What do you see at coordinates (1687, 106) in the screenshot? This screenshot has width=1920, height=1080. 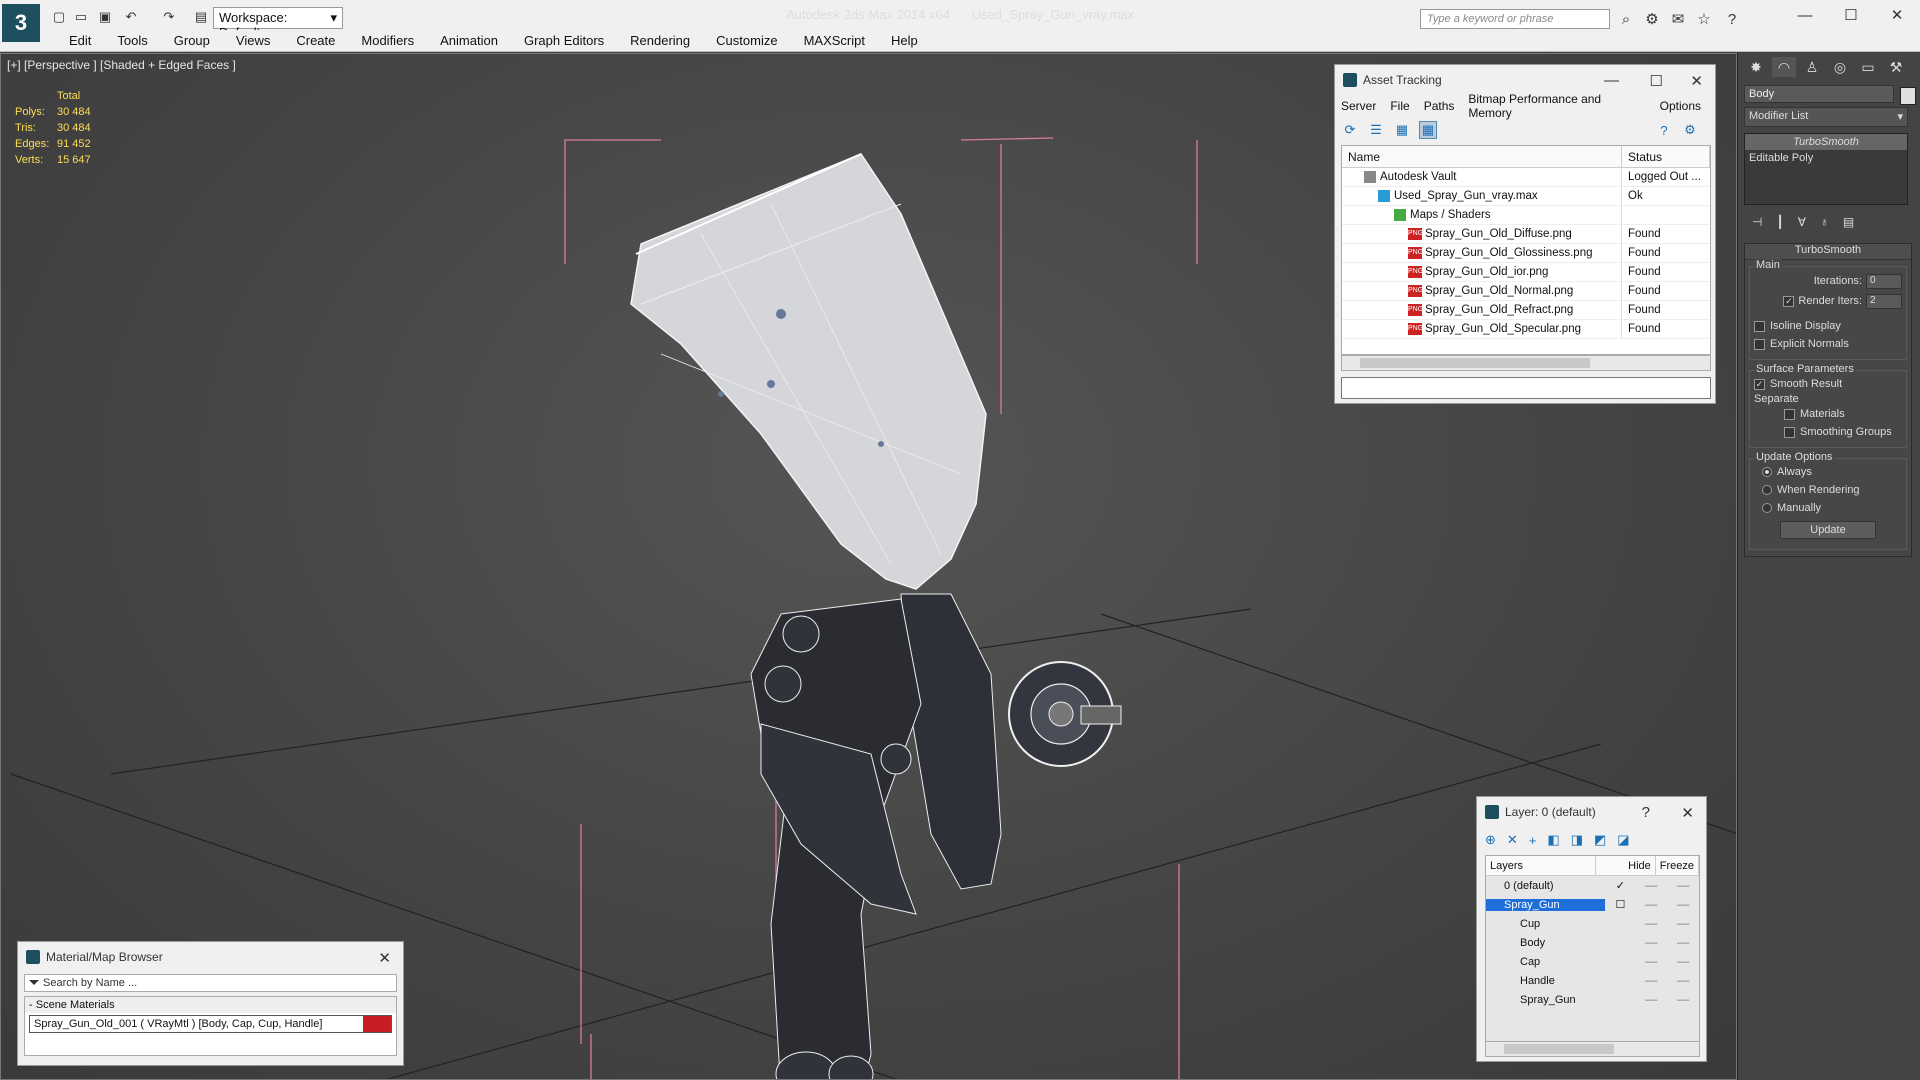 I see `menu-options: Options` at bounding box center [1687, 106].